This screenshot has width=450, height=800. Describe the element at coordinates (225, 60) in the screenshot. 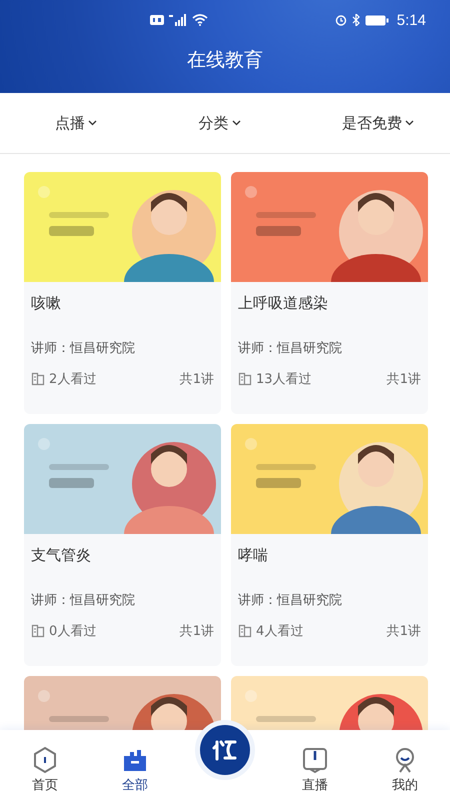

I see `page-title: 在线教育` at that location.